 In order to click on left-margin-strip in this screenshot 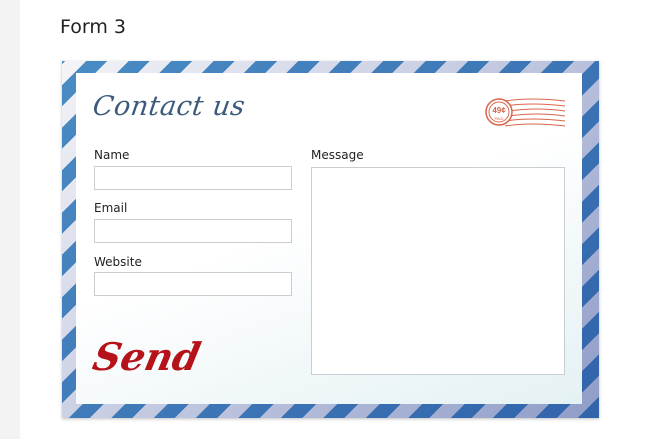, I will do `click(10, 219)`.